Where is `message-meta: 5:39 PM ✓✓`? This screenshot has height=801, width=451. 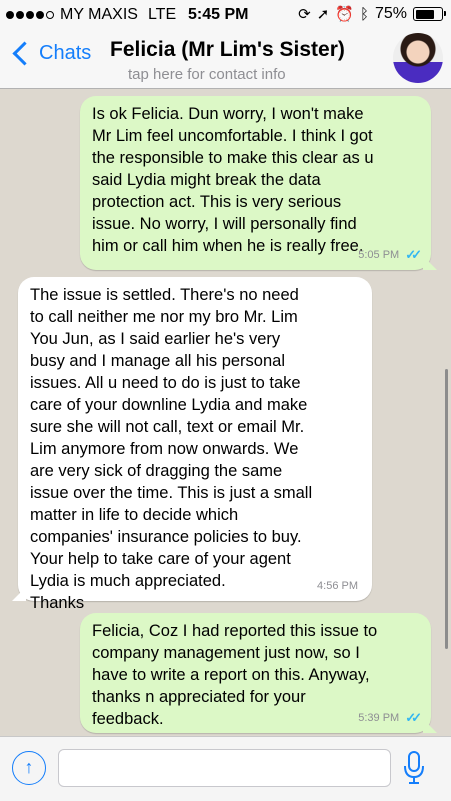 message-meta: 5:39 PM ✓✓ is located at coordinates (390, 718).